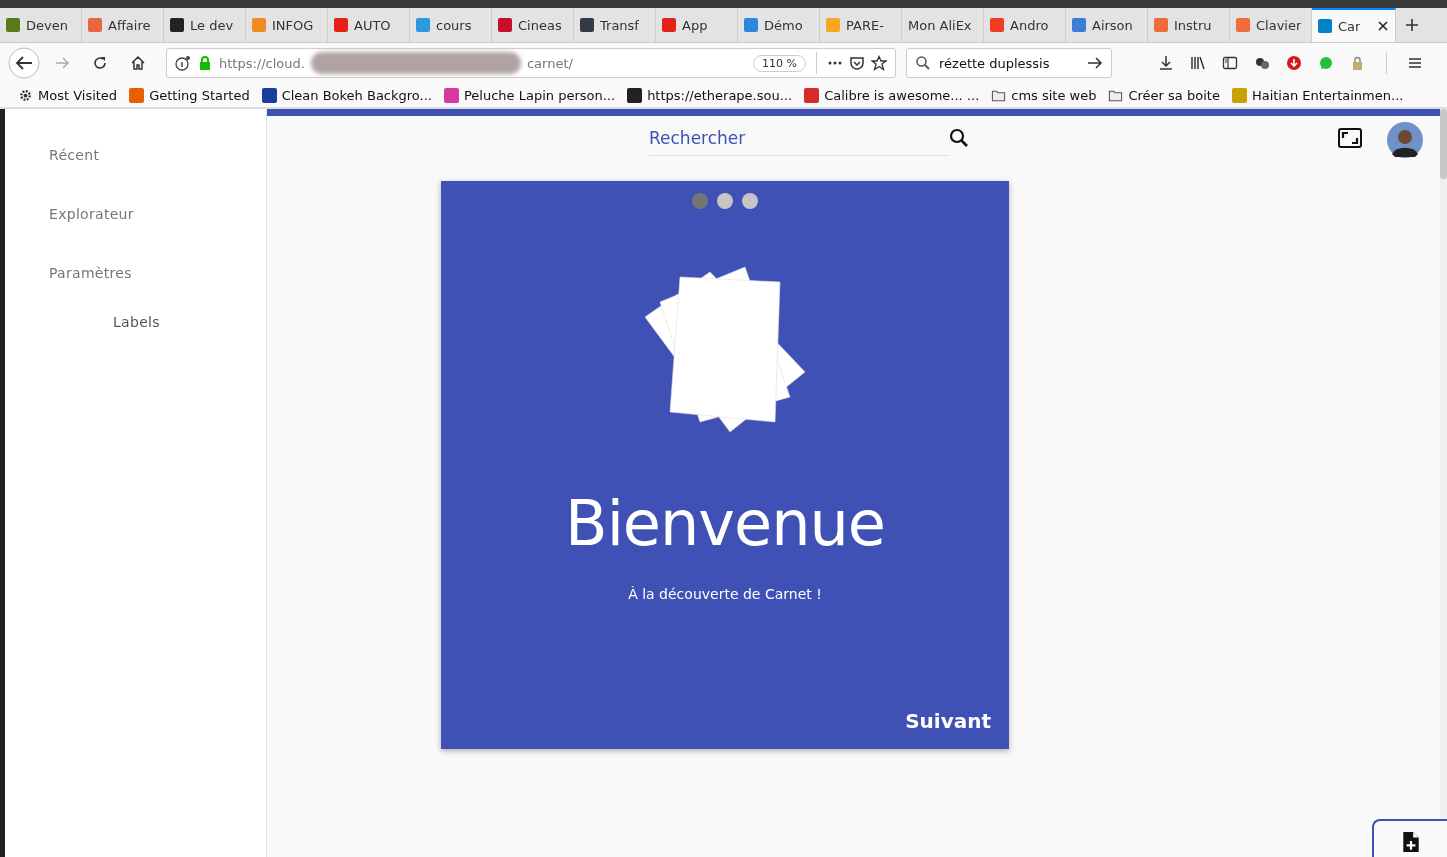 The width and height of the screenshot is (1447, 857). Describe the element at coordinates (697, 25) in the screenshot. I see `browser-tab: App` at that location.